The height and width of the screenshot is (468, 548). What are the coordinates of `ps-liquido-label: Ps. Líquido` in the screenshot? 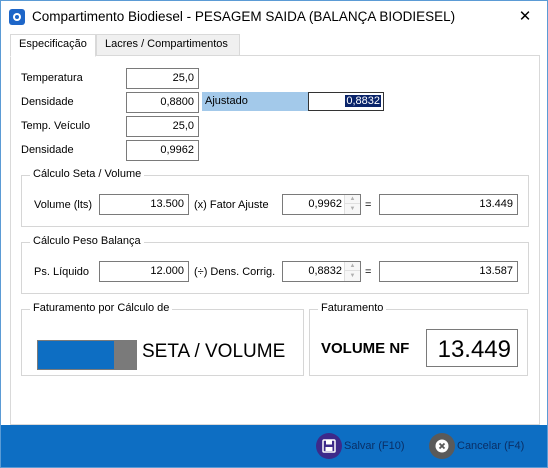 It's located at (62, 272).